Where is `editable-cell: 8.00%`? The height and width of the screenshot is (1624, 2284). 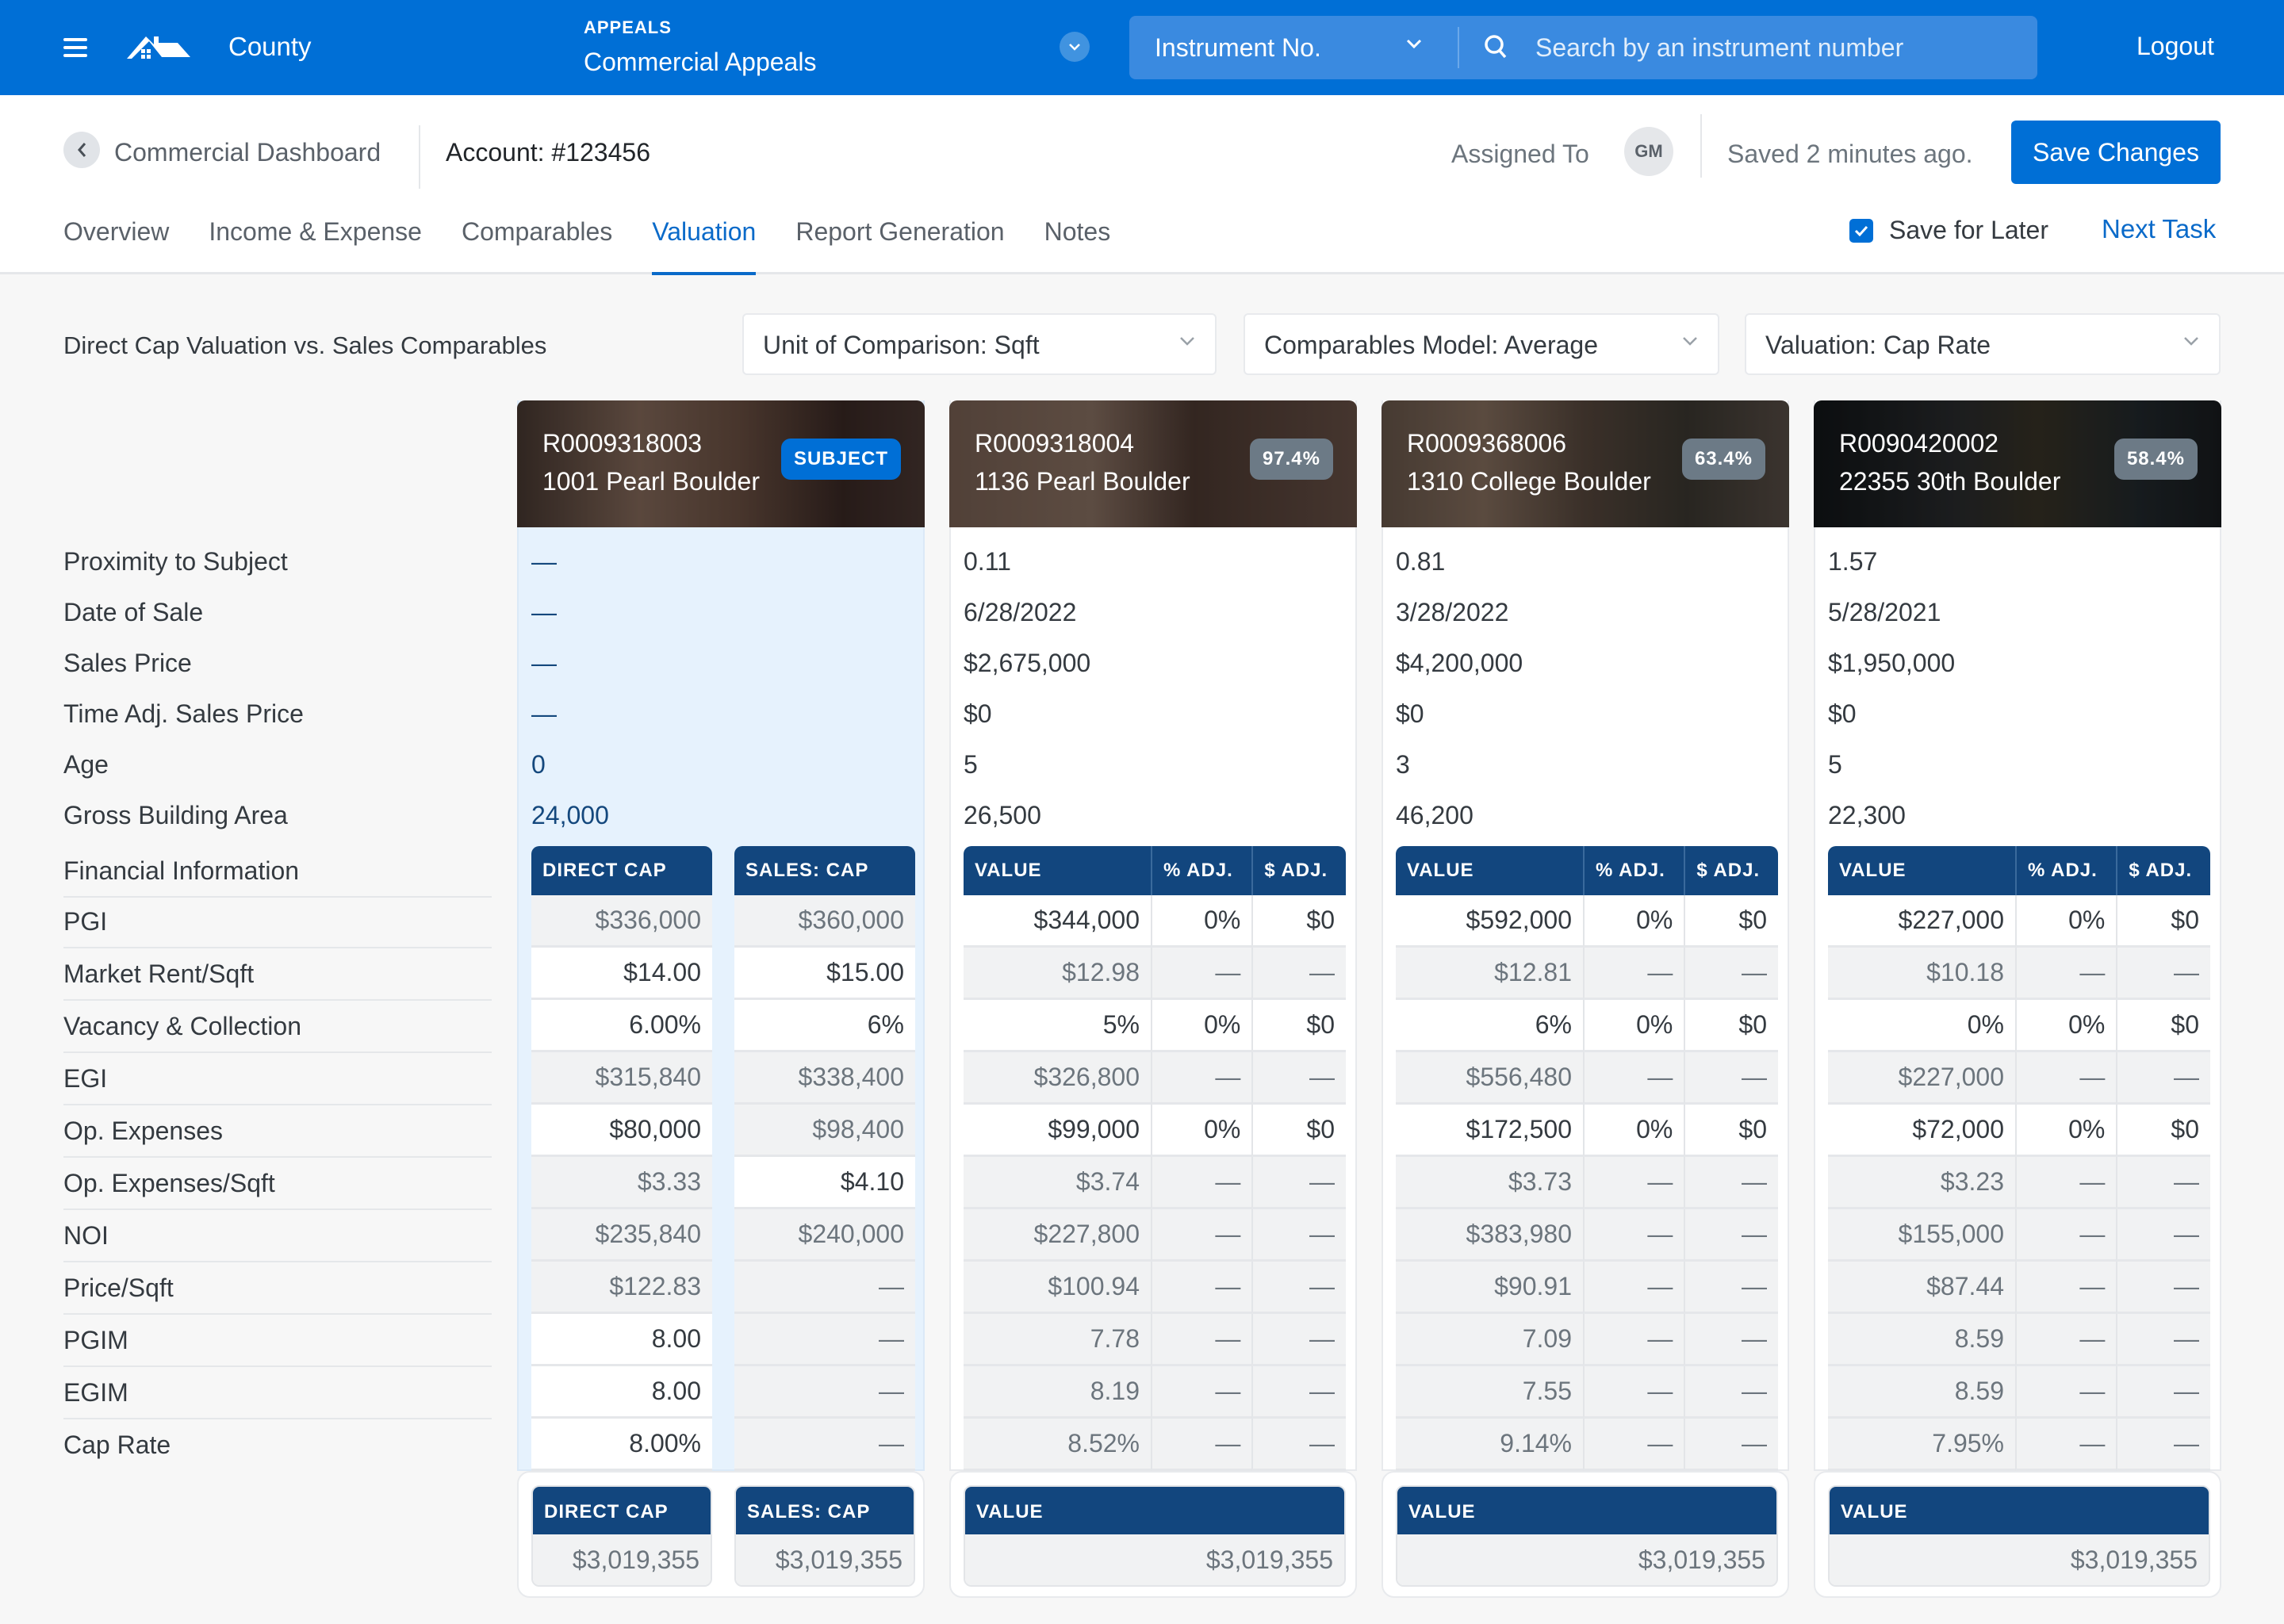
editable-cell: 8.00% is located at coordinates (621, 1445).